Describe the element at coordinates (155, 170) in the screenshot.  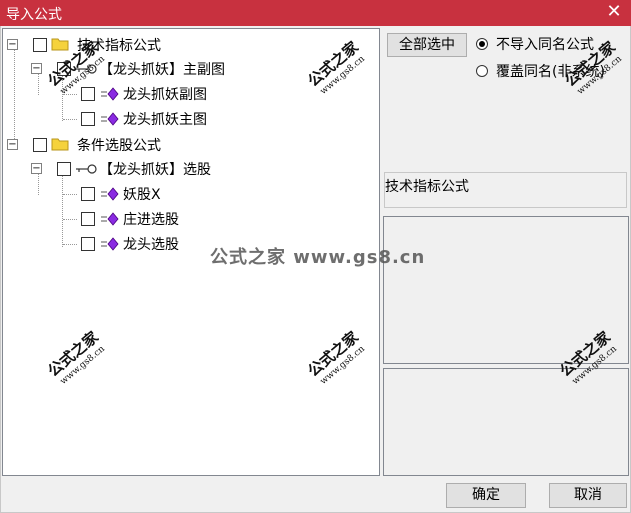
I see `tree-node-label: 【龙头抓妖】选股` at that location.